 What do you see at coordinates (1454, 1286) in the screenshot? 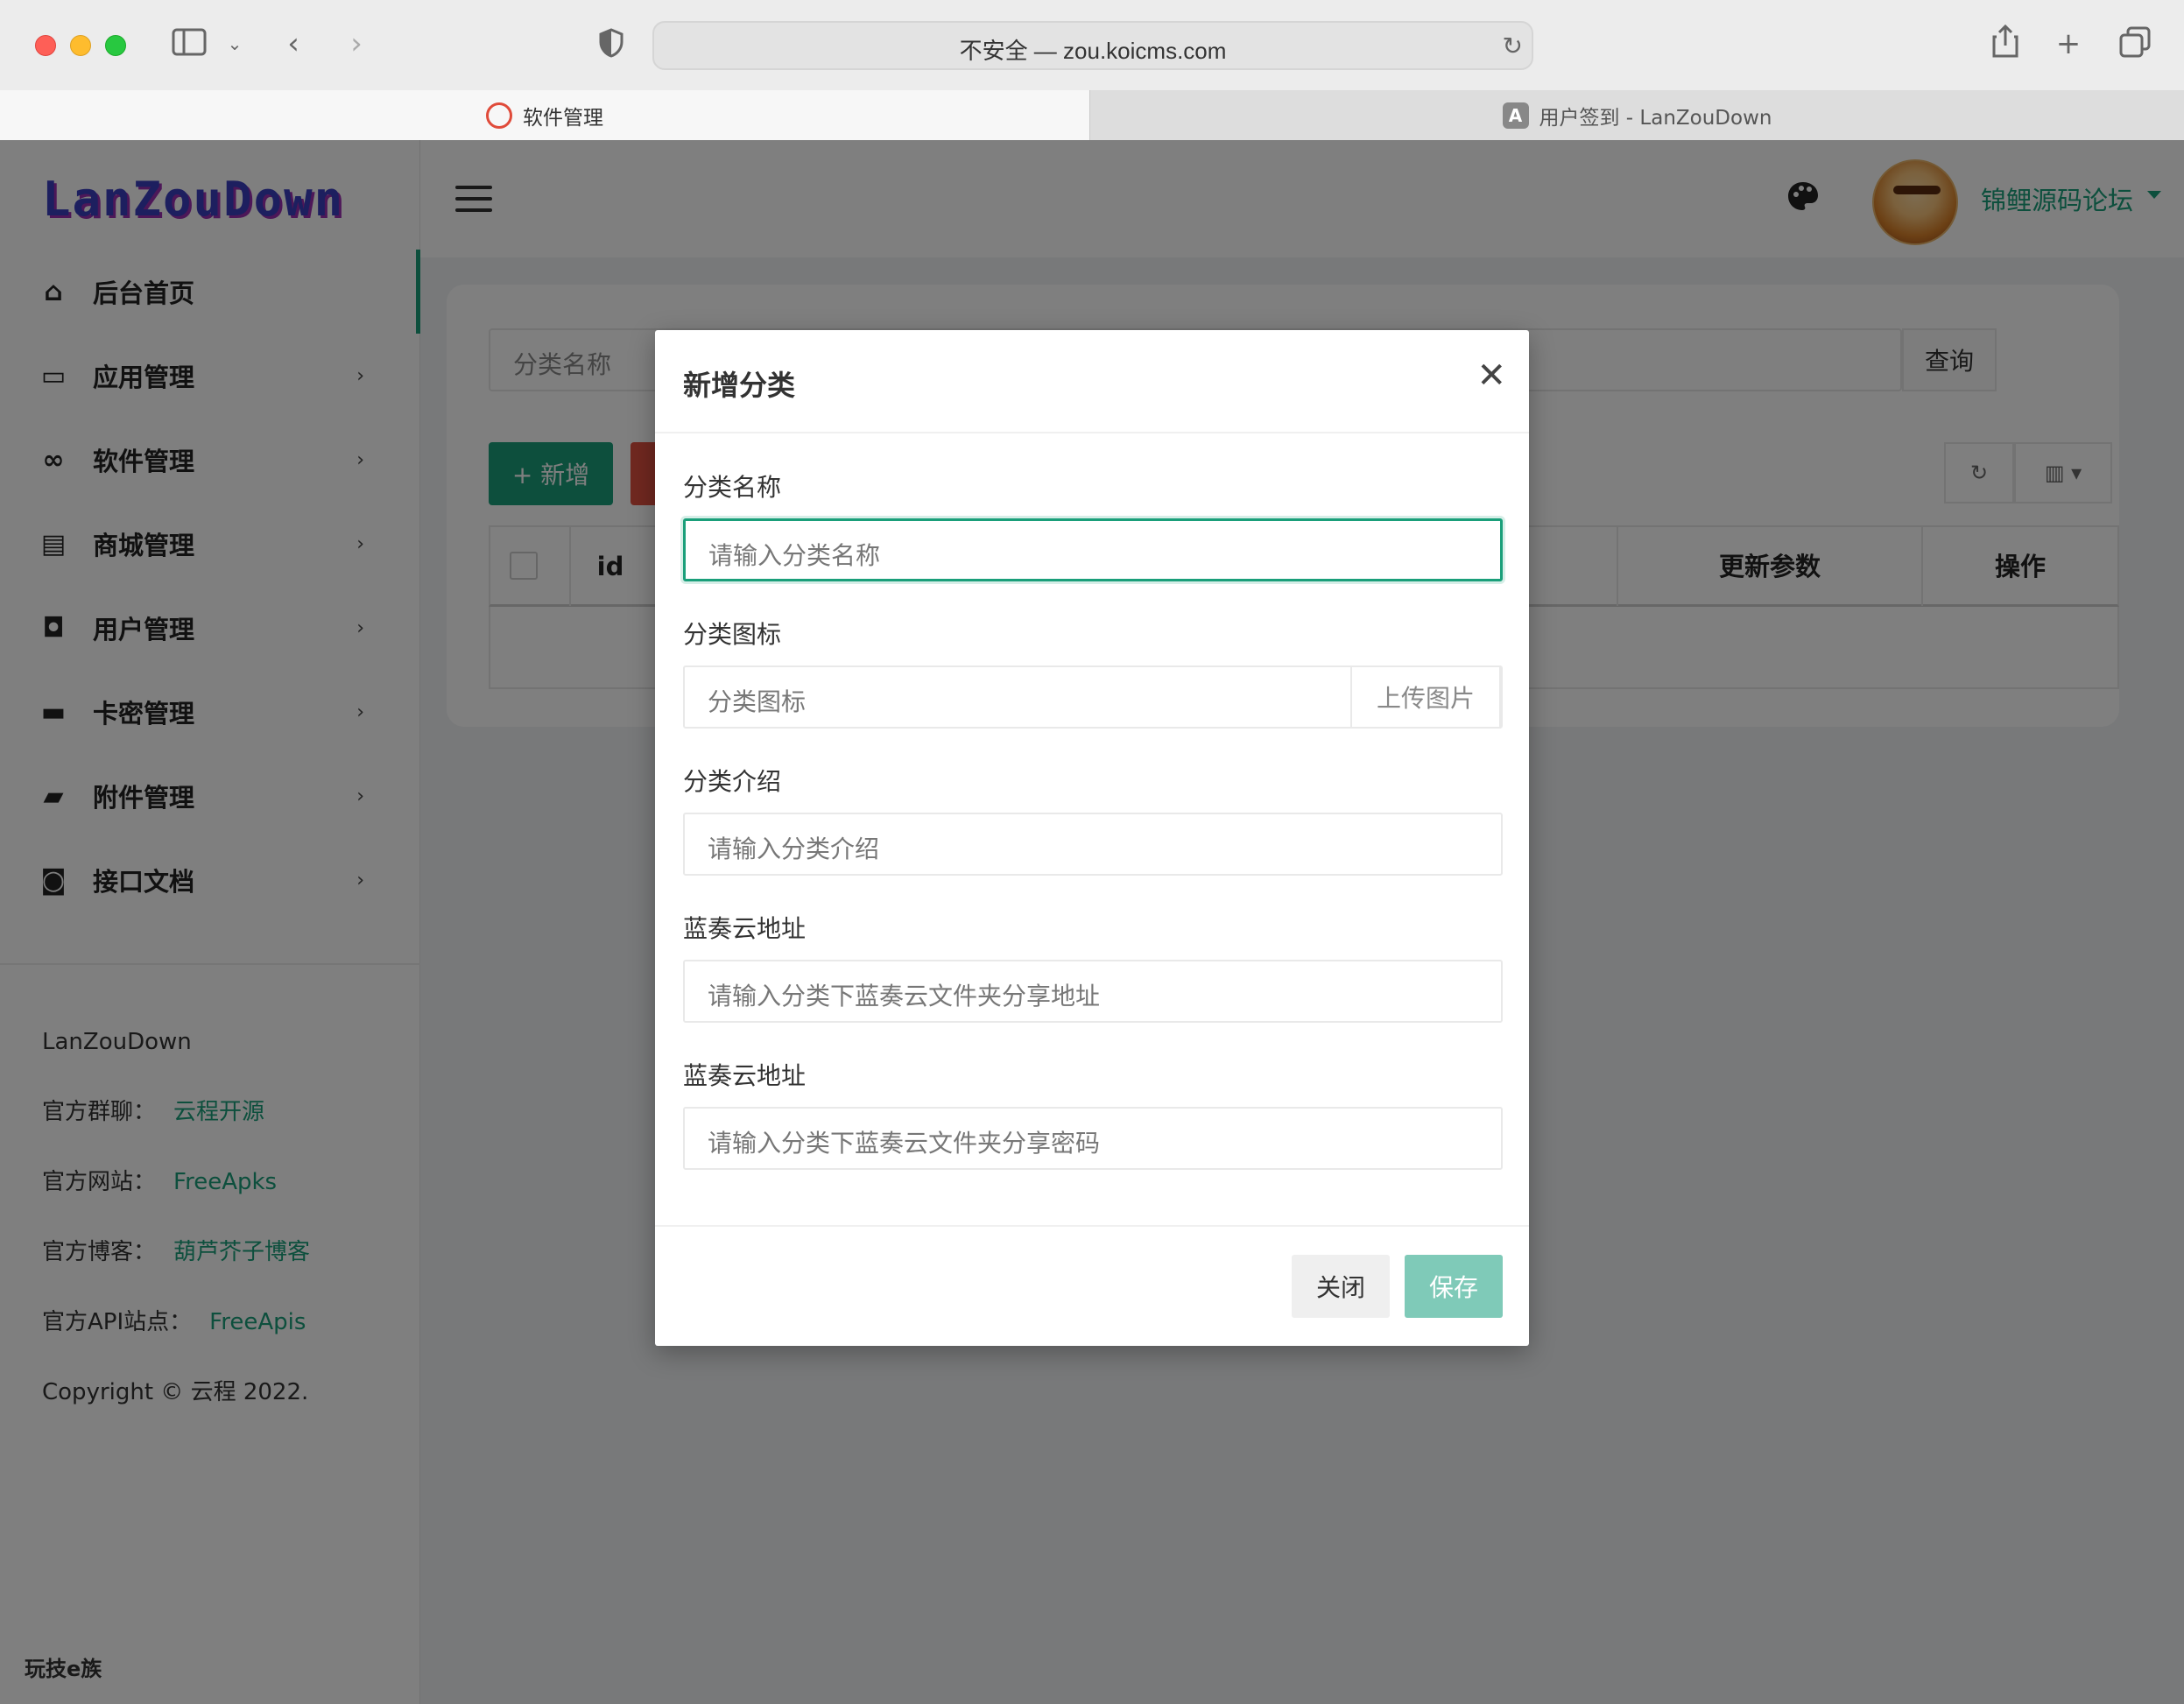
I see `save-button: 保存` at bounding box center [1454, 1286].